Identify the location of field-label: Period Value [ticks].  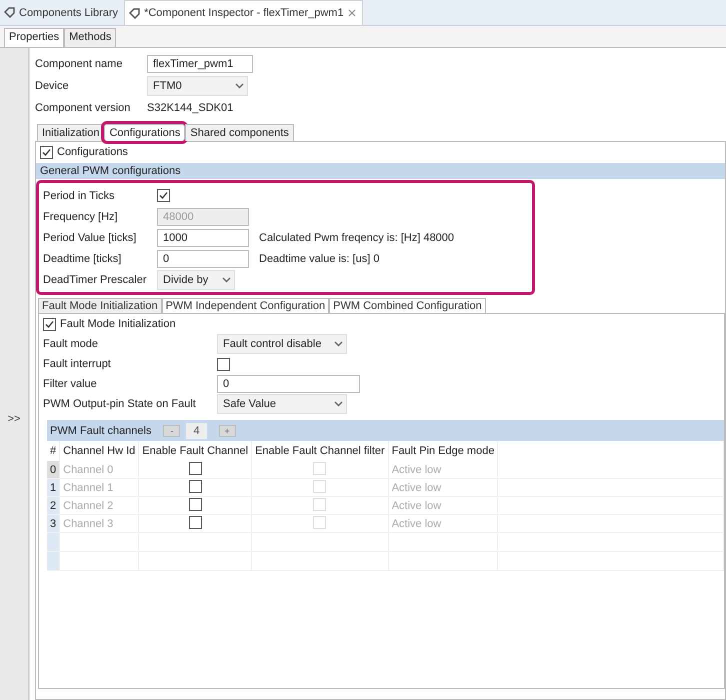
(90, 238).